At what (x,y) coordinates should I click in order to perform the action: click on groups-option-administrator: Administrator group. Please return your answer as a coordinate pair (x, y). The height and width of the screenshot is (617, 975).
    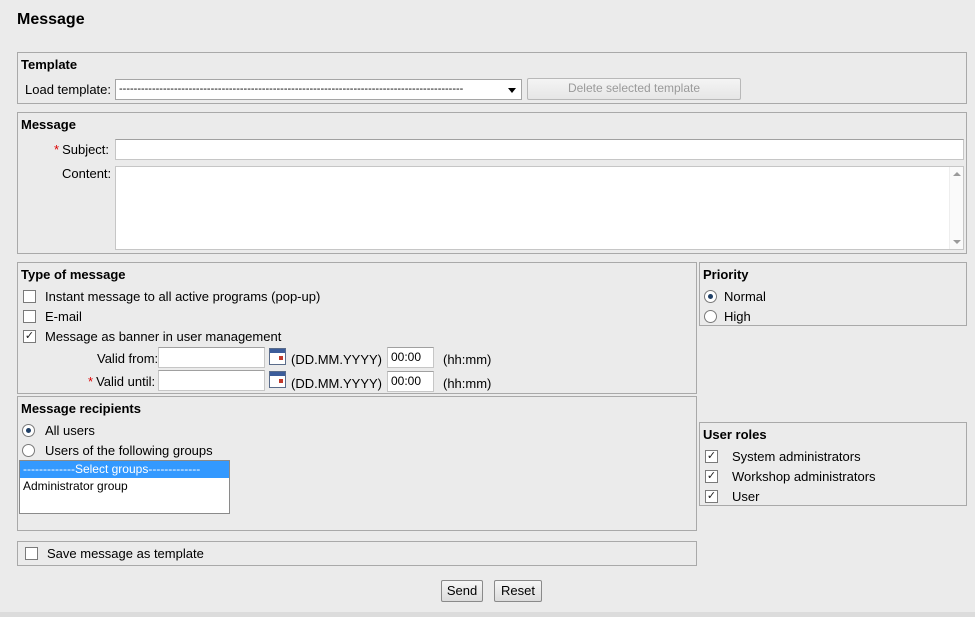
    Looking at the image, I should click on (124, 486).